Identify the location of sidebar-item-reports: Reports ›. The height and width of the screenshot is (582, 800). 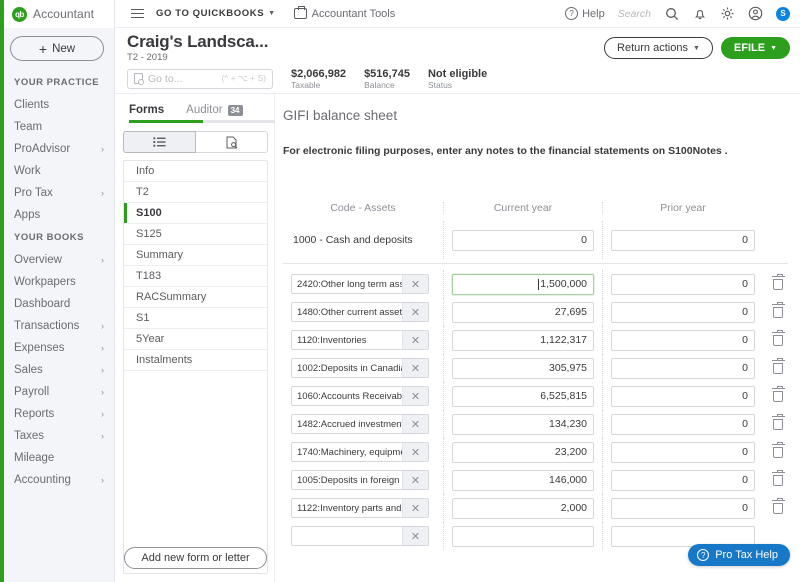
(57, 414).